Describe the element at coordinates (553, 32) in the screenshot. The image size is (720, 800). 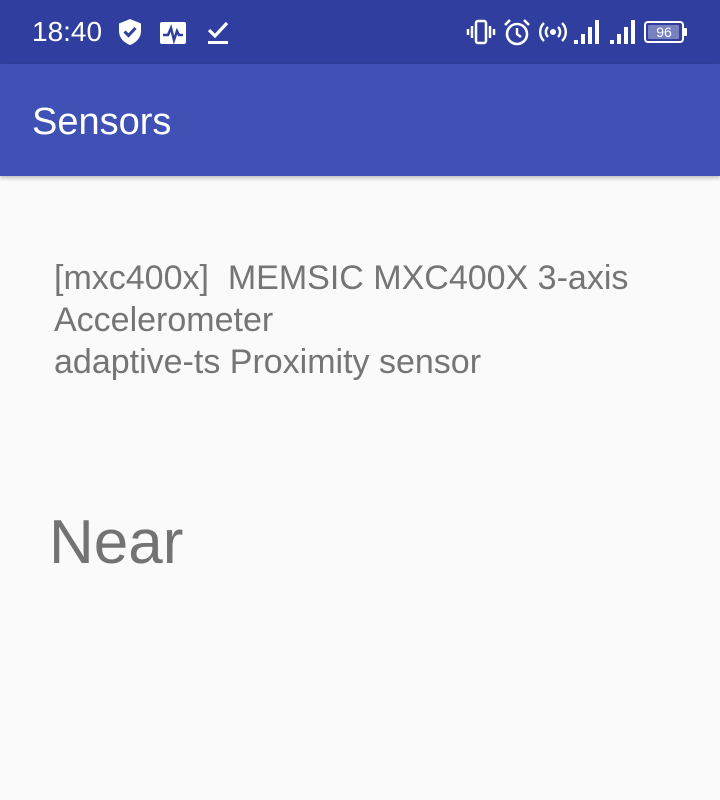
I see `hotspot-icon` at that location.